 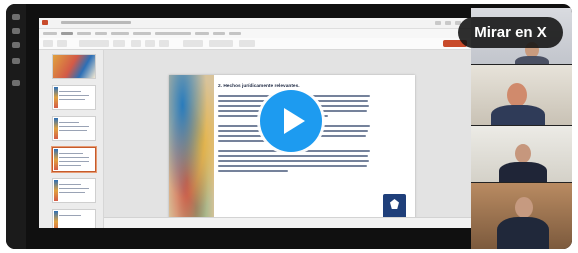 I want to click on apps-icon, so click(x=16, y=61).